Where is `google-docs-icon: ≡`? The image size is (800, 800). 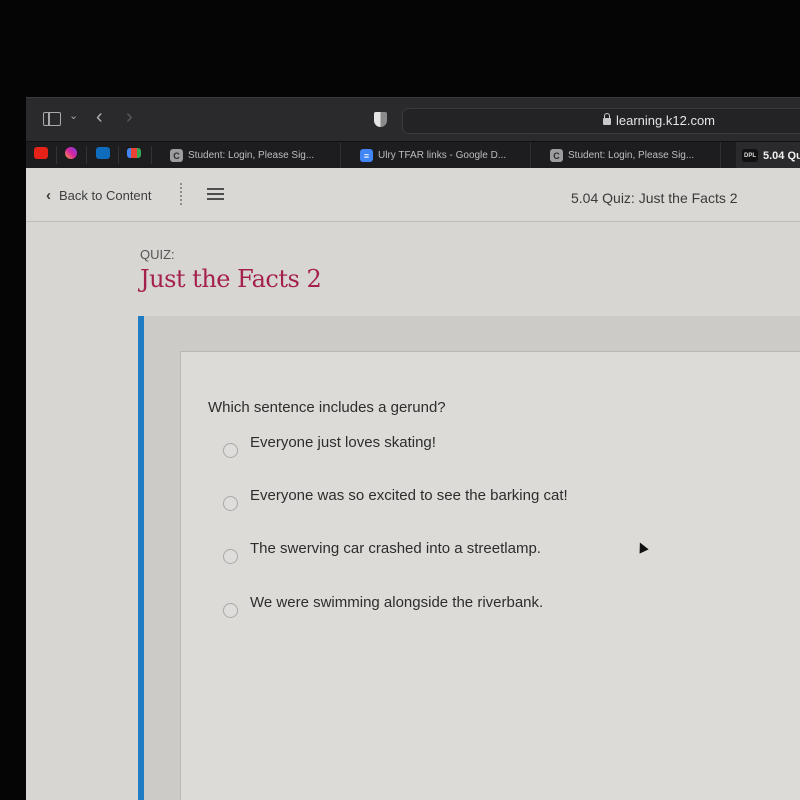
google-docs-icon: ≡ is located at coordinates (366, 155).